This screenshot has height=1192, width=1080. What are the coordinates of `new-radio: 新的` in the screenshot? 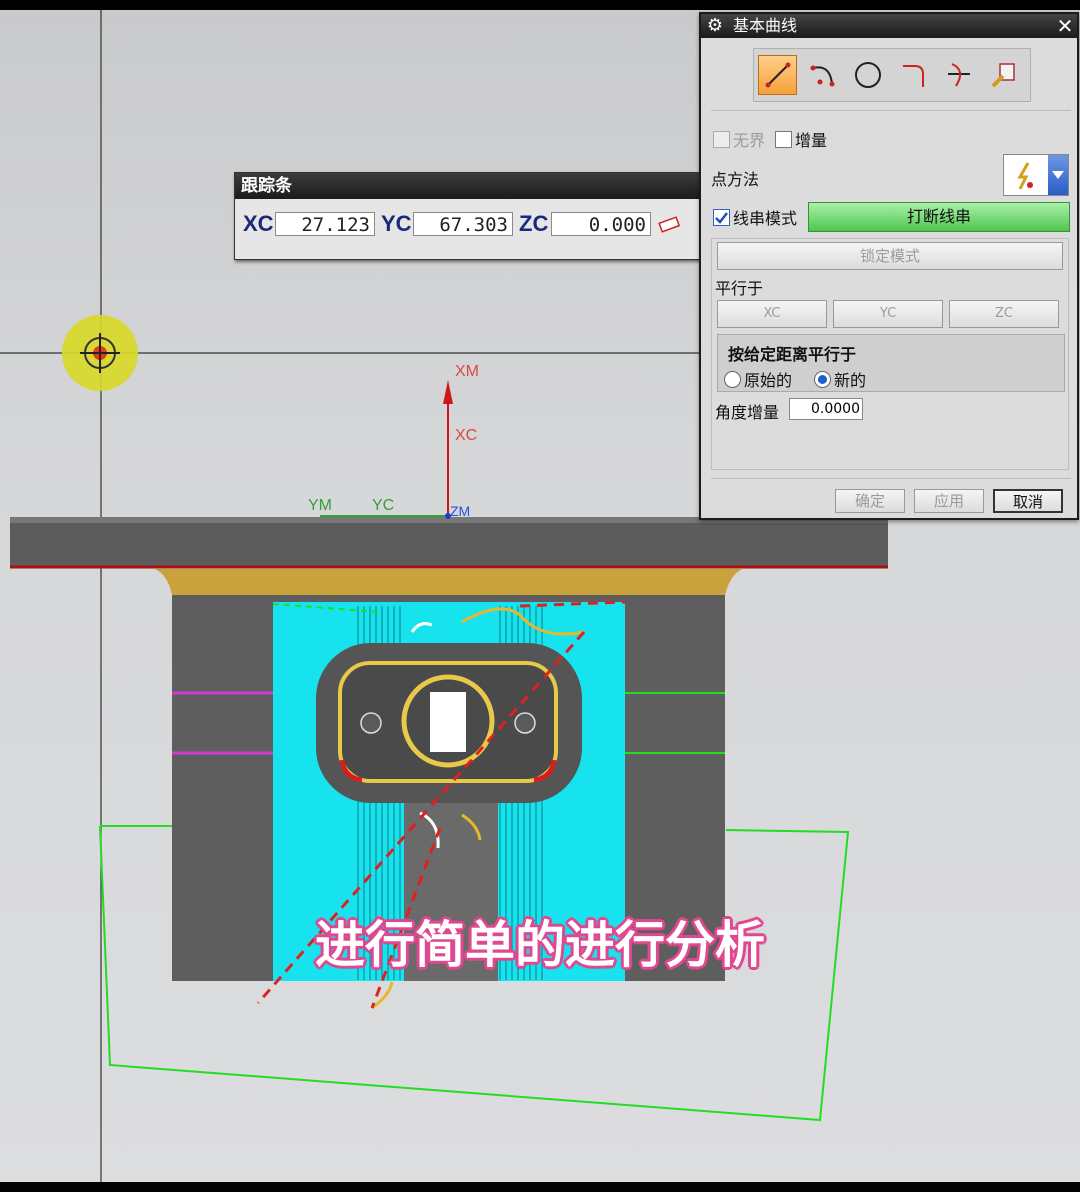 It's located at (840, 379).